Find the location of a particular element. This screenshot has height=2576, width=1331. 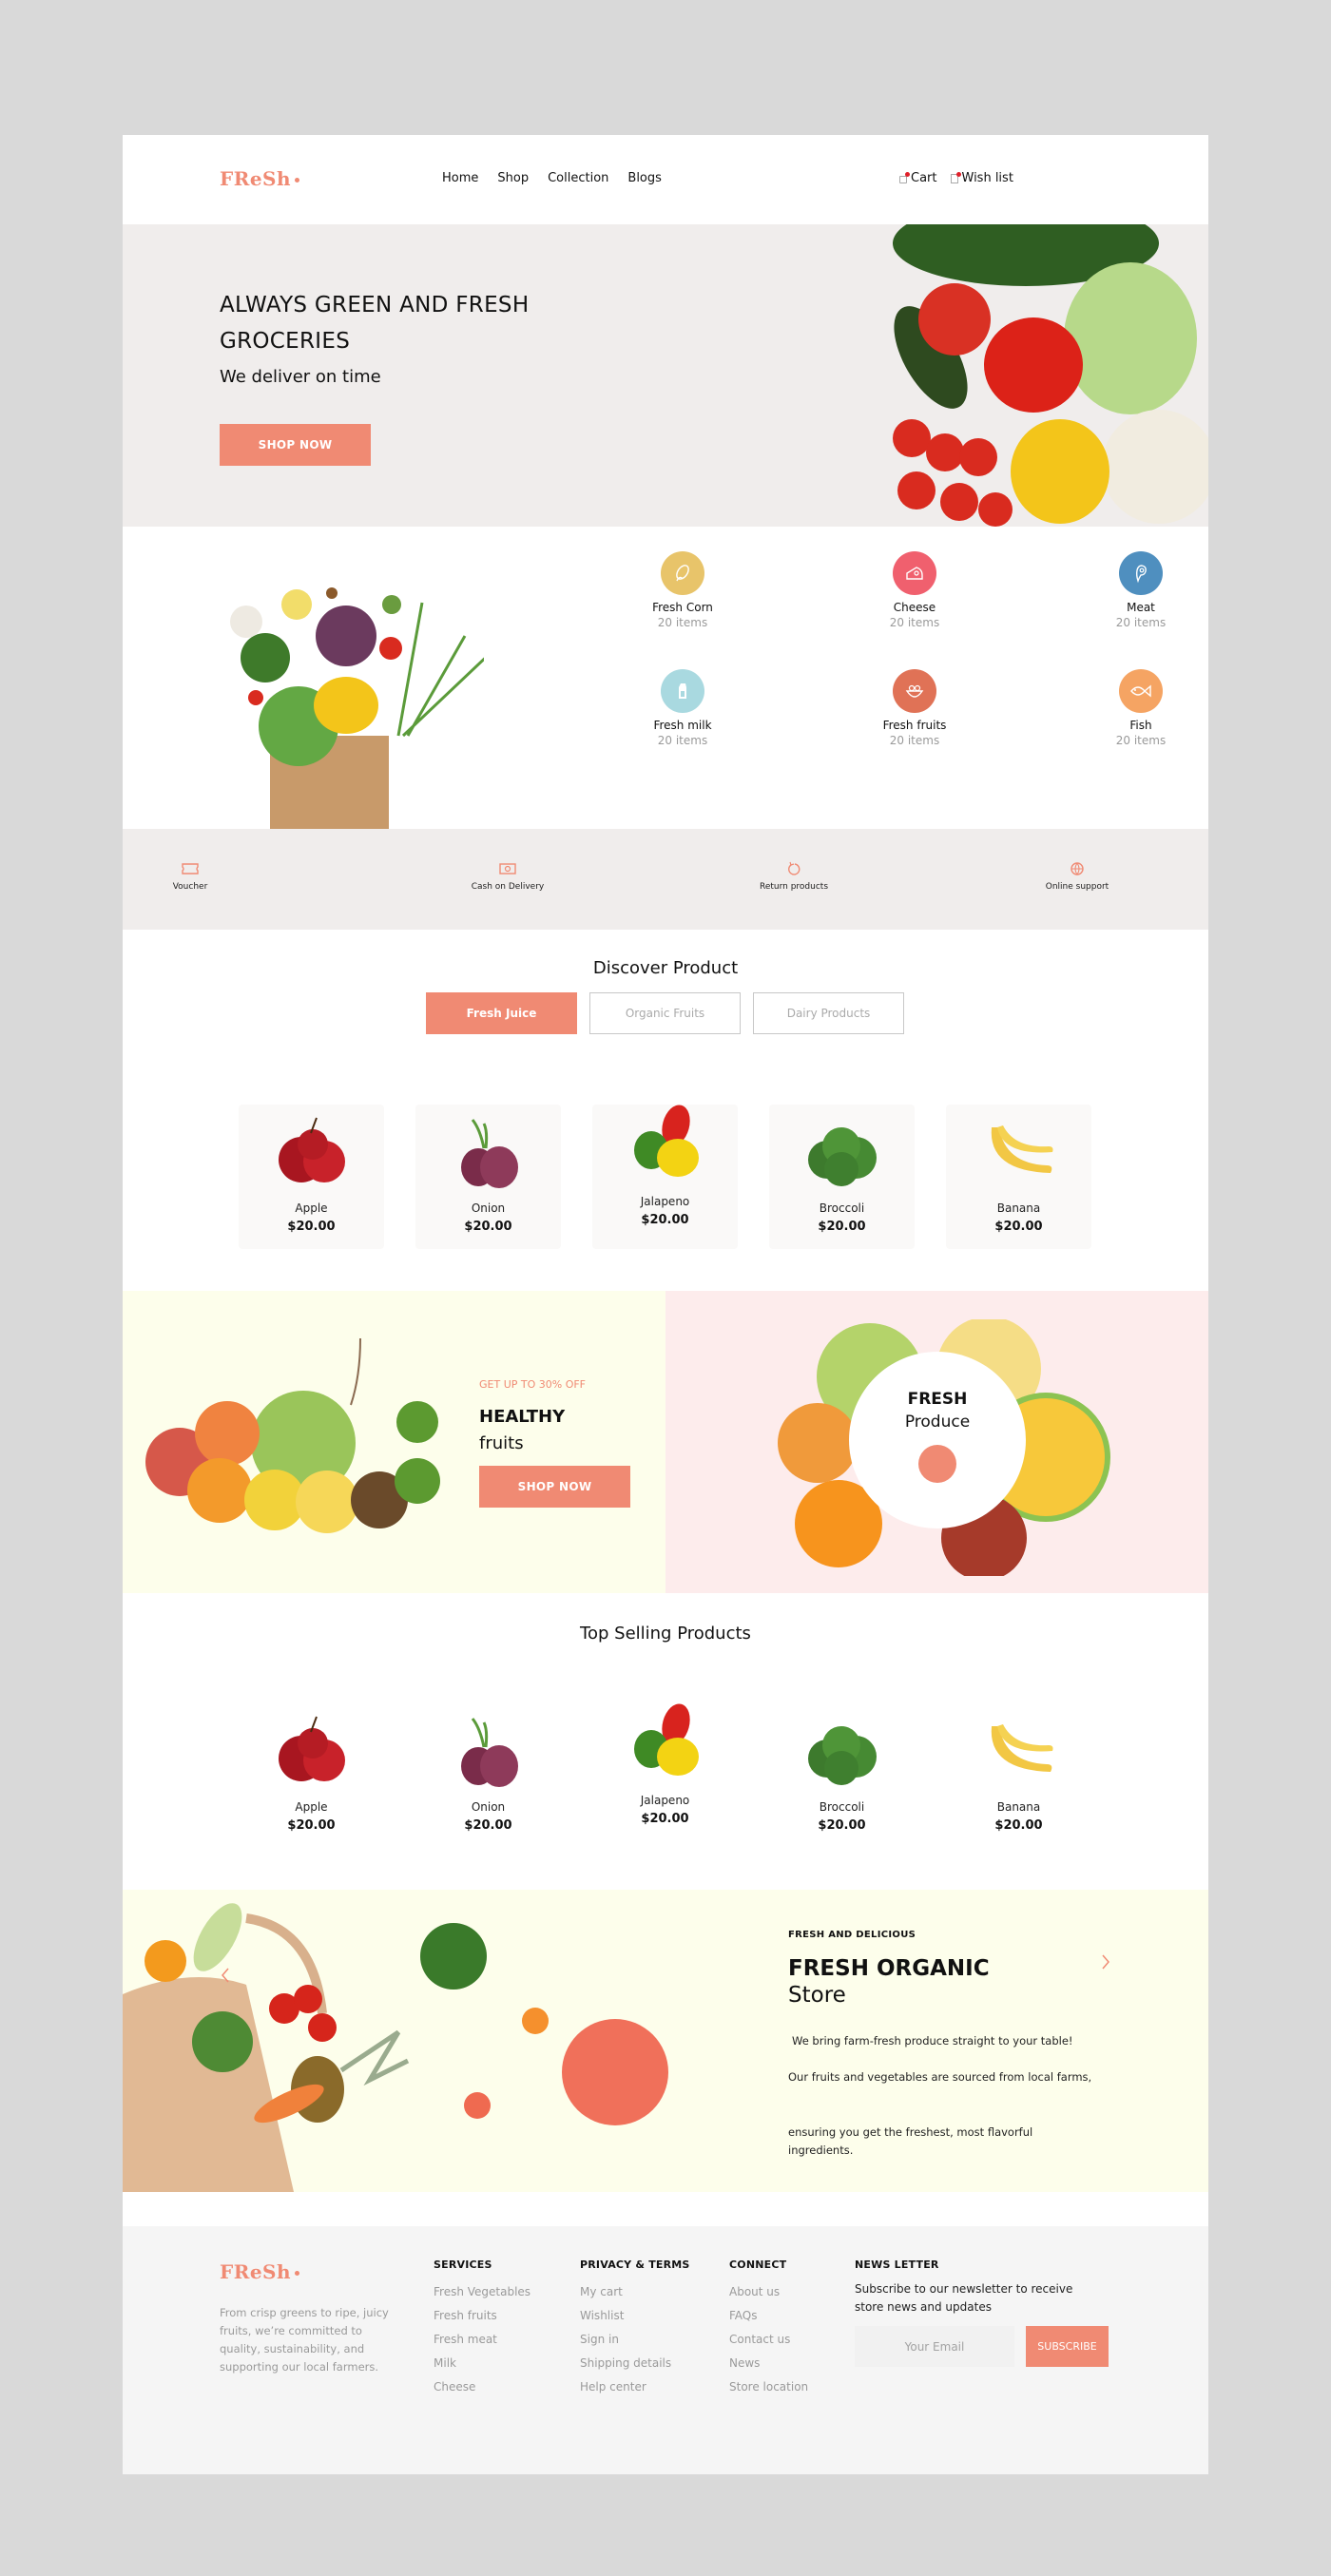

store-kicker: FRESH AND DELICIOUS is located at coordinates (852, 1935).